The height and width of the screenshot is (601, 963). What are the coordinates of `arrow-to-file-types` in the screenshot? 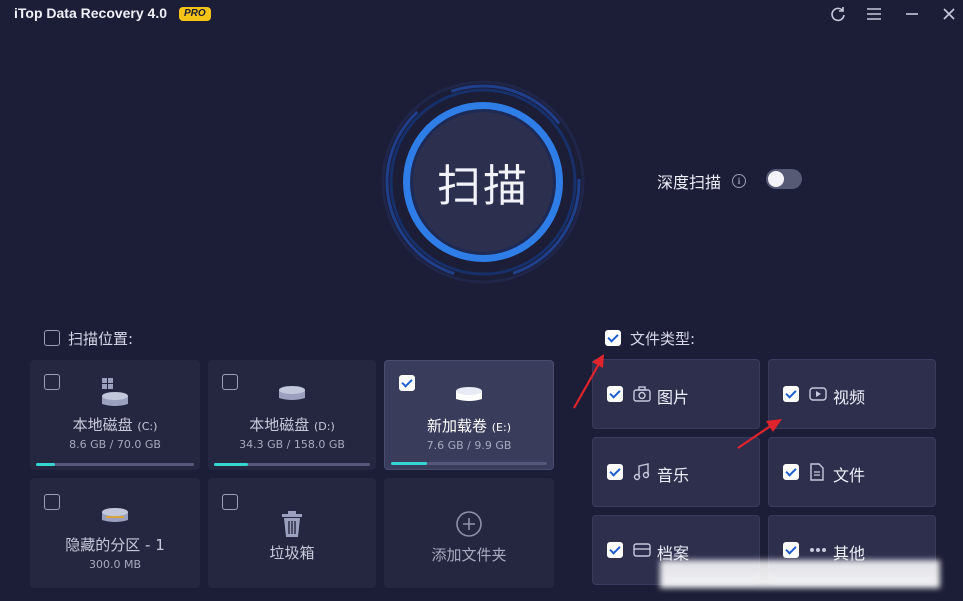 It's located at (588, 381).